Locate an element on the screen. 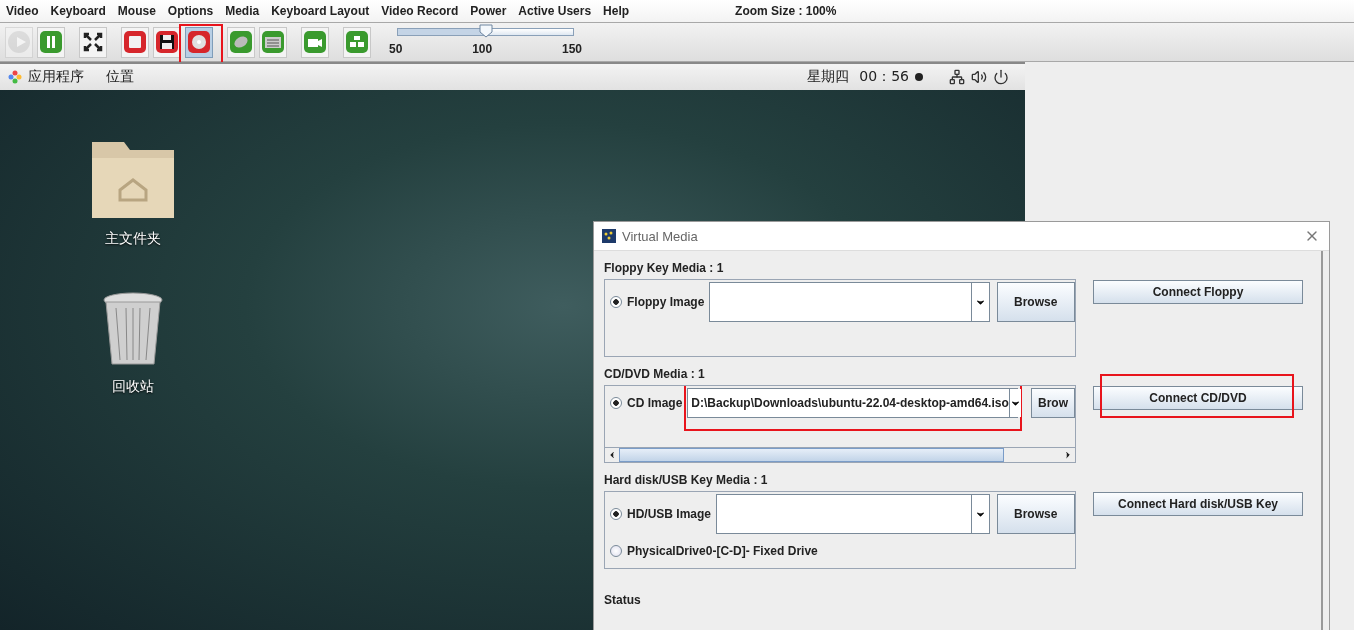  dialog-title: Virtual Media is located at coordinates (660, 236).